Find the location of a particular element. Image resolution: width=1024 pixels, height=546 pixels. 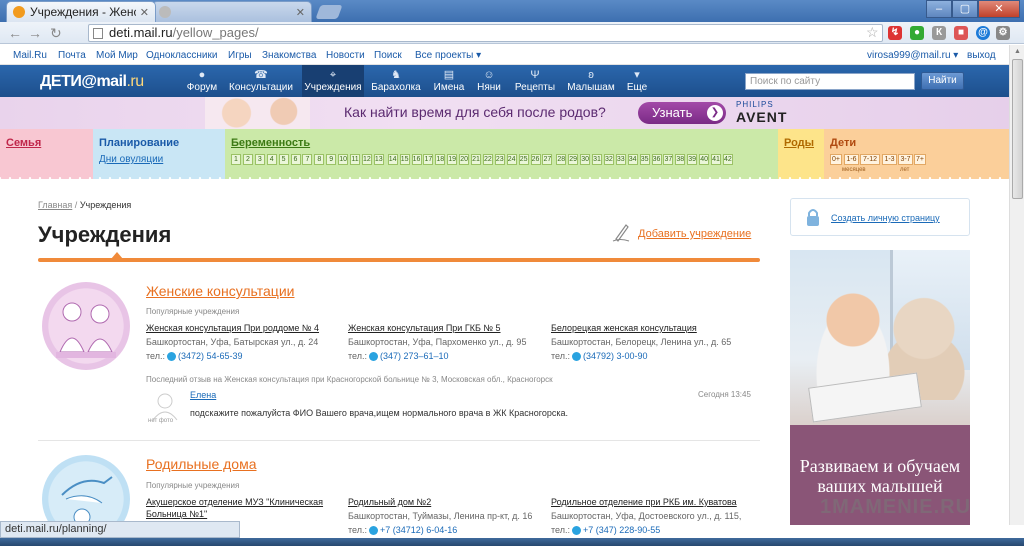

nav-recipes: Ψ Рецепты is located at coordinates (535, 82).